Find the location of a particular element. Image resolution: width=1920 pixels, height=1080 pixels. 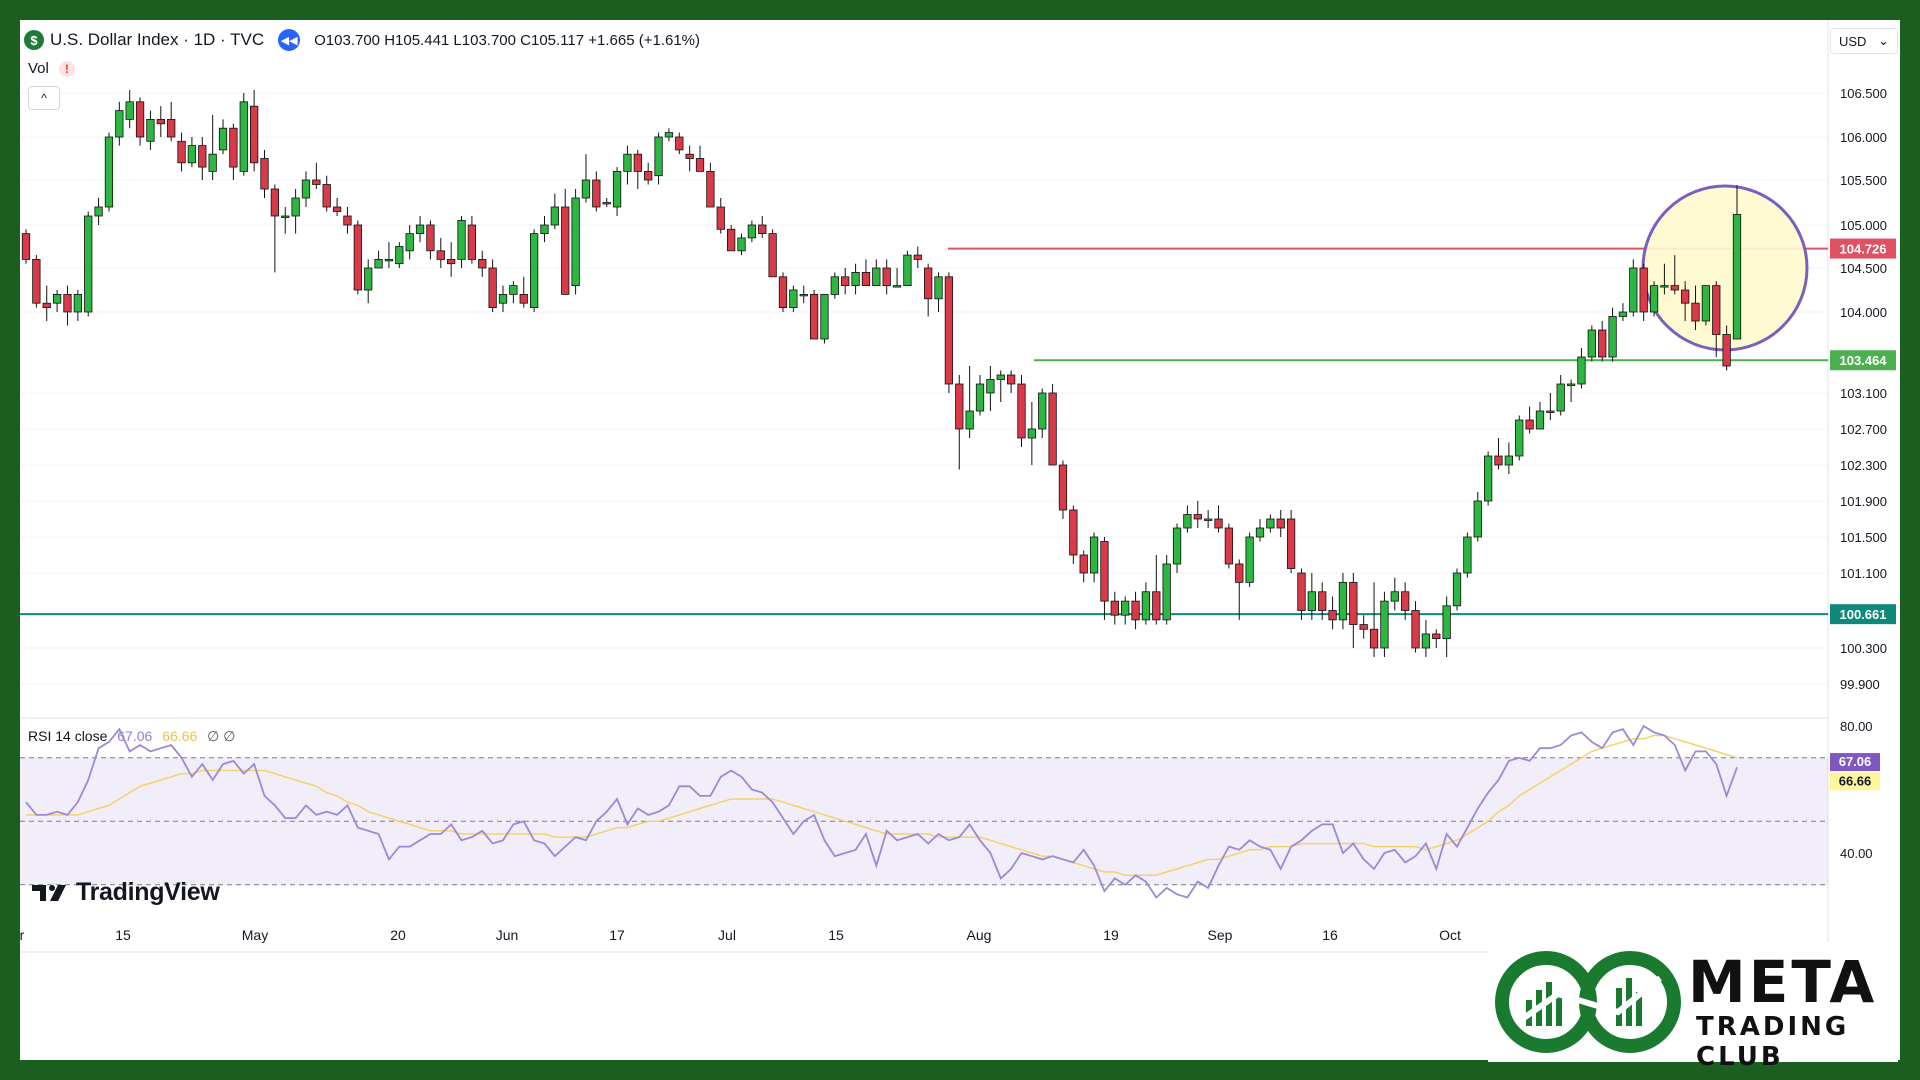

symbol-icon: $ is located at coordinates (34, 40).